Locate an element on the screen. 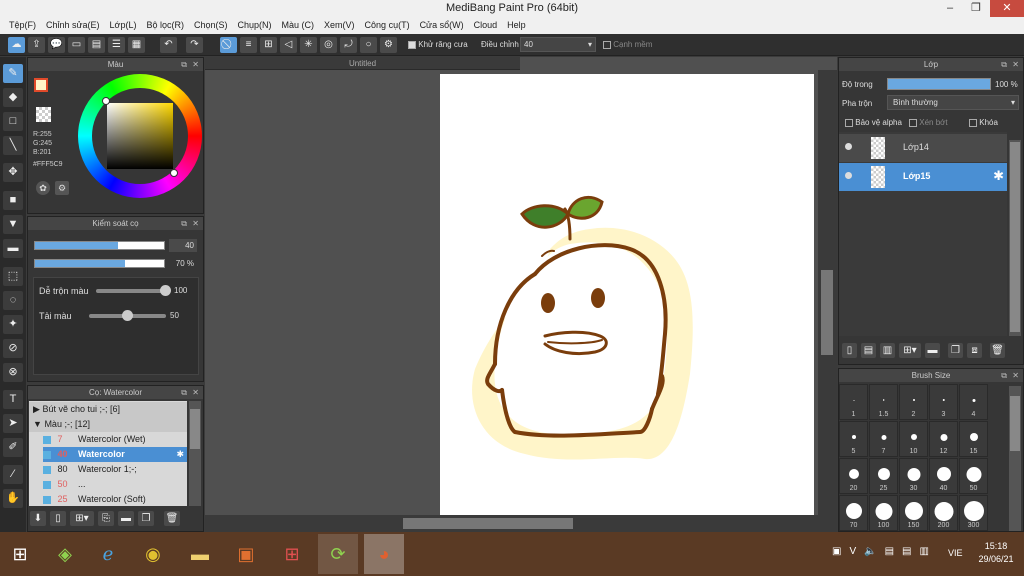 This screenshot has height=576, width=1024. redo-icon: ↷ is located at coordinates (194, 45).